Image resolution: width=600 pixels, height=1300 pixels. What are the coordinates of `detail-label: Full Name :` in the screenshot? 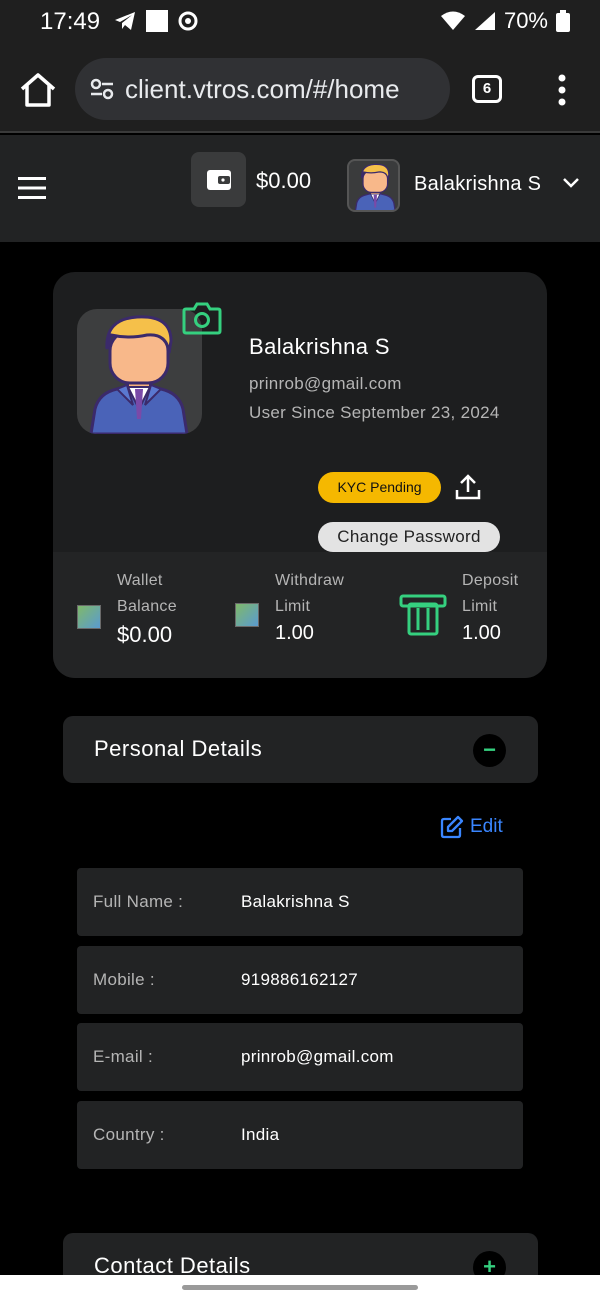 It's located at (138, 901).